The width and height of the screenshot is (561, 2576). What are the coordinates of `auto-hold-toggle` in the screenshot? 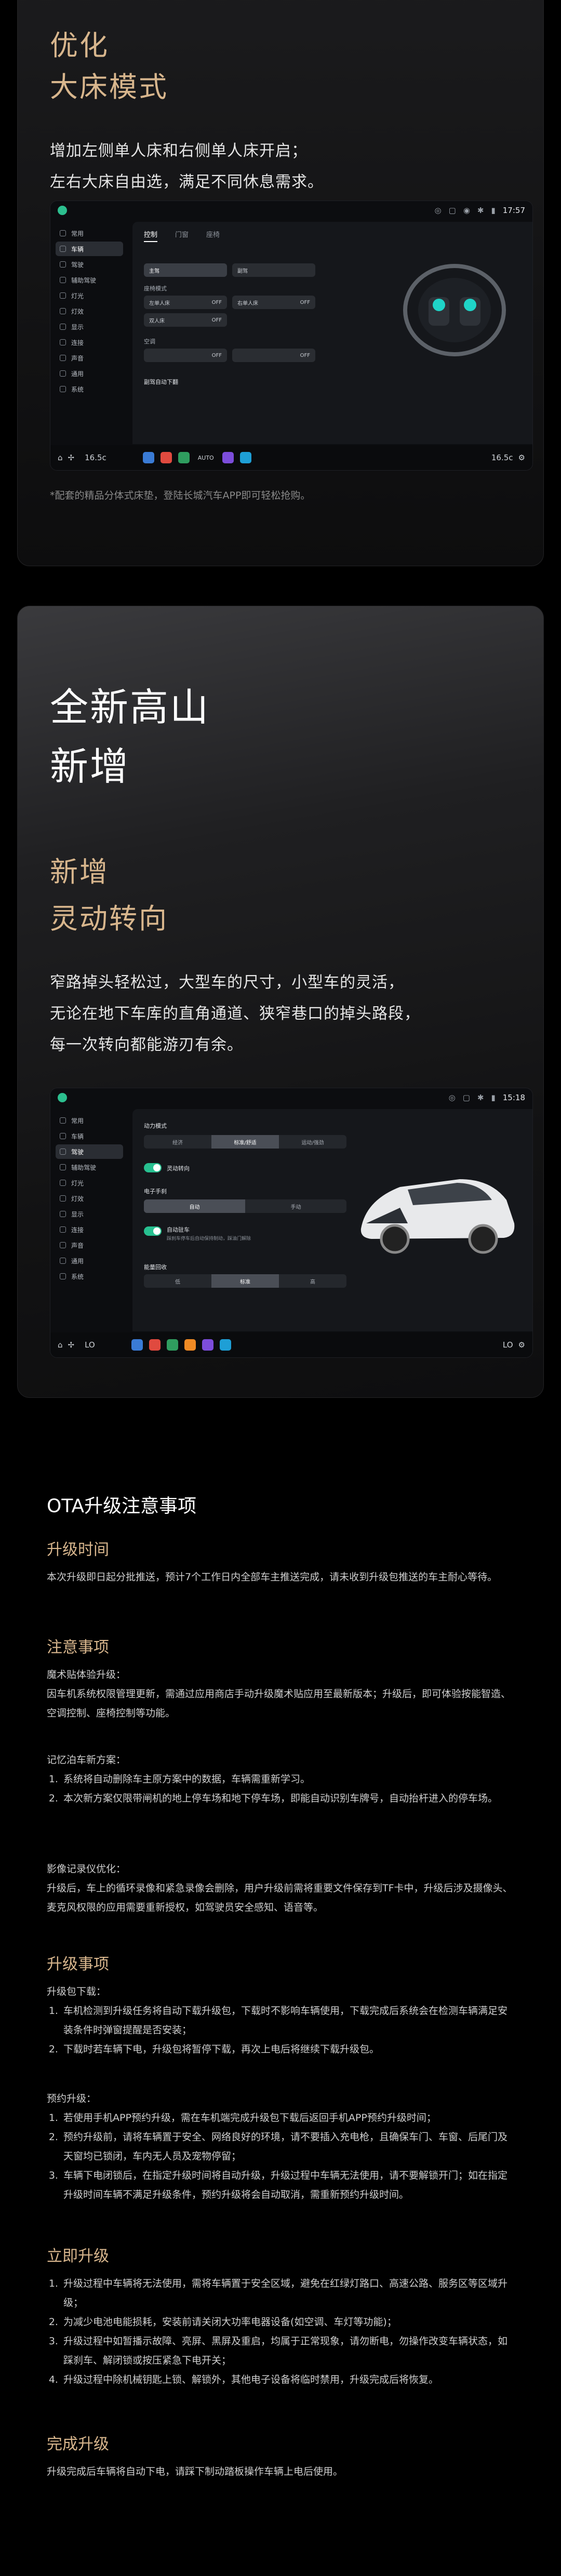 It's located at (153, 1231).